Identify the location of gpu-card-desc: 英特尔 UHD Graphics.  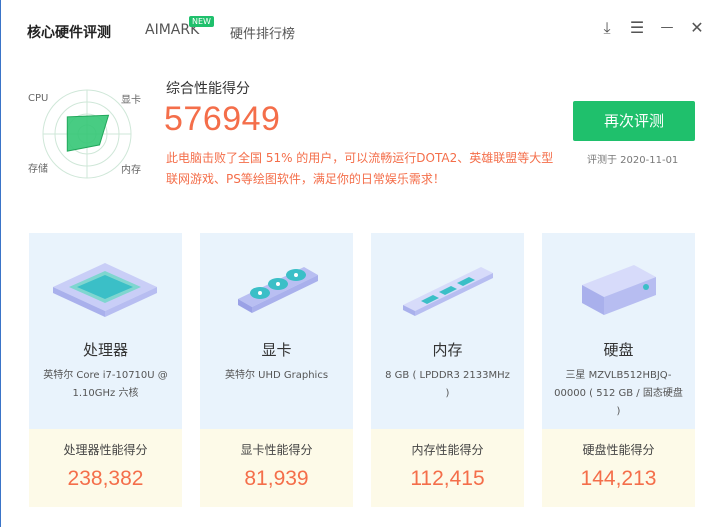
(276, 375).